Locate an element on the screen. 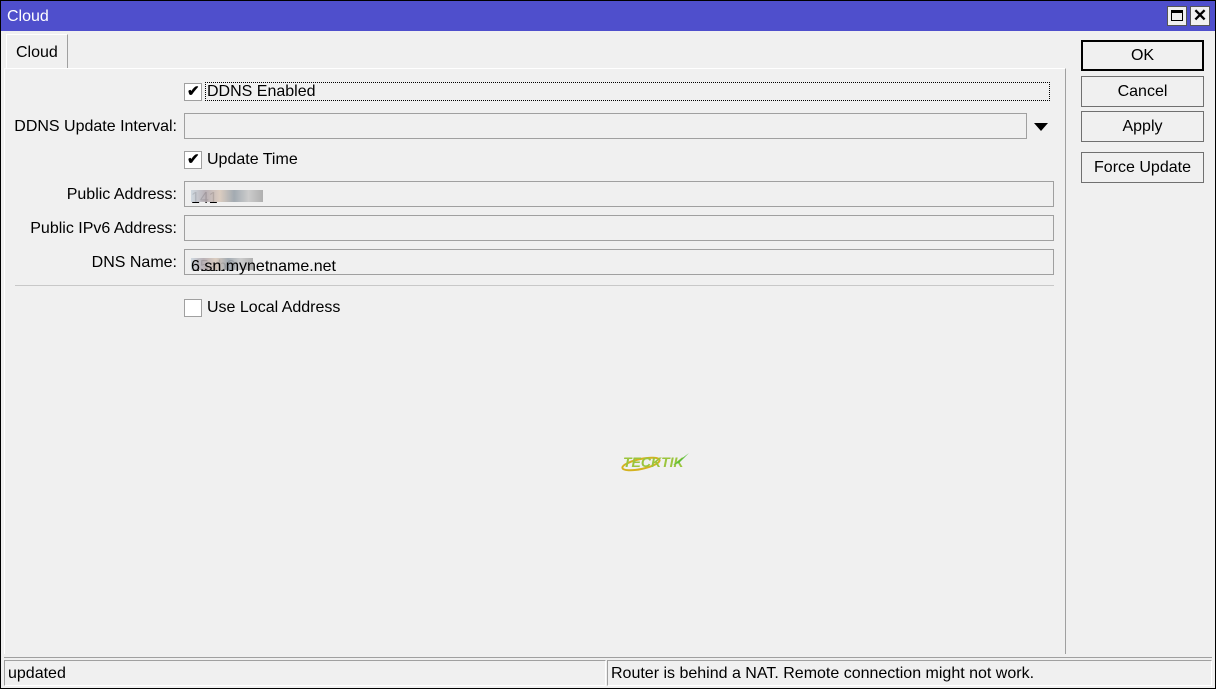 The image size is (1216, 689). cancel-button: Cancel is located at coordinates (1142, 91).